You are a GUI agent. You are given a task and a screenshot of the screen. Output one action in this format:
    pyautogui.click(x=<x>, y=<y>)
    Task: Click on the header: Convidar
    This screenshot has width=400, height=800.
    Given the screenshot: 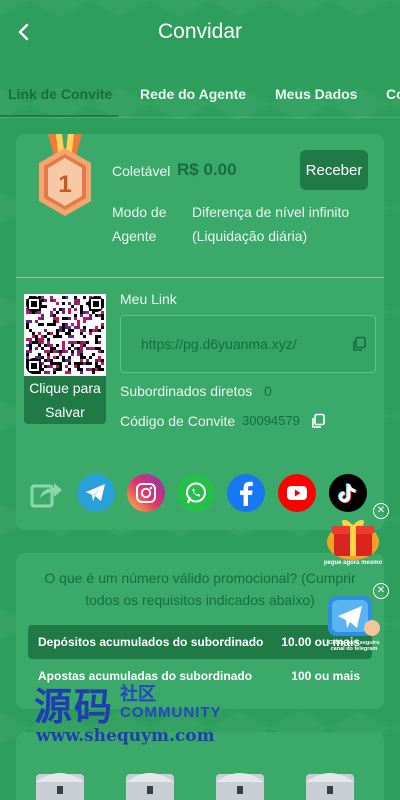 What is the action you would take?
    pyautogui.click(x=200, y=32)
    